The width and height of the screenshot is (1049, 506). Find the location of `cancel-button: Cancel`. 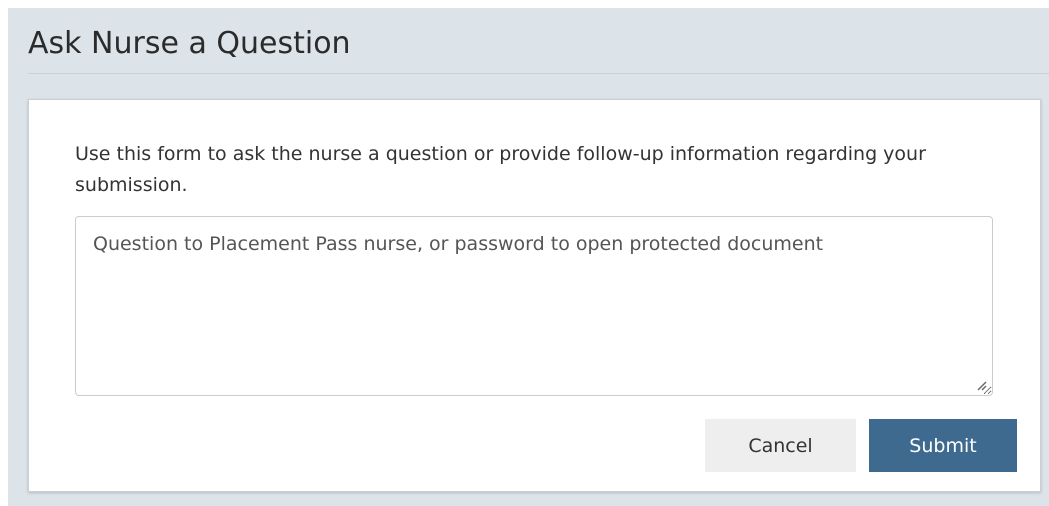

cancel-button: Cancel is located at coordinates (780, 445).